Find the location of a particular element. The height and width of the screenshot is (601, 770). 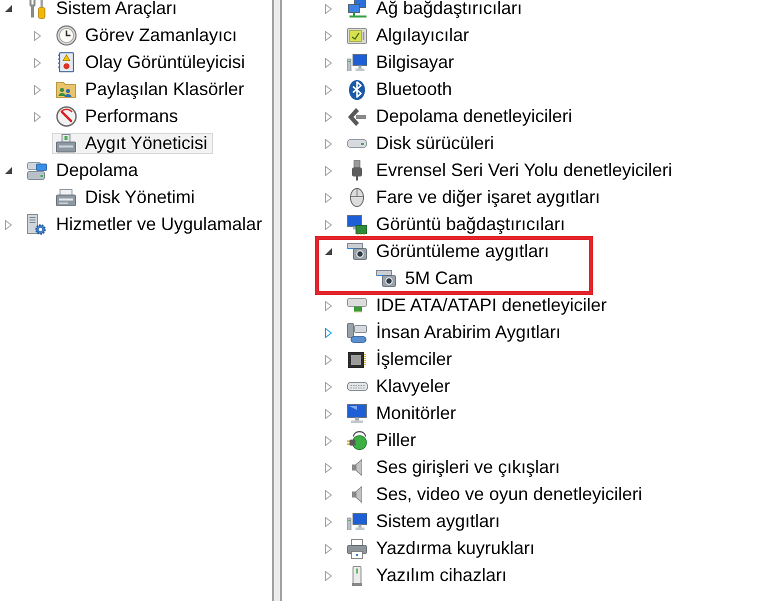

tree-item: Görüntü bağdaştırıcıları is located at coordinates (457, 224).